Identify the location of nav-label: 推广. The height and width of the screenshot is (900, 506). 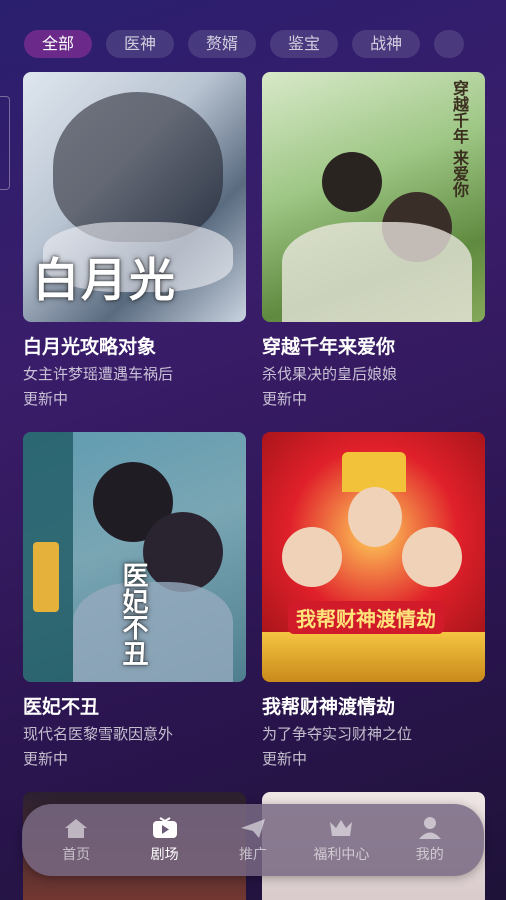
(252, 855).